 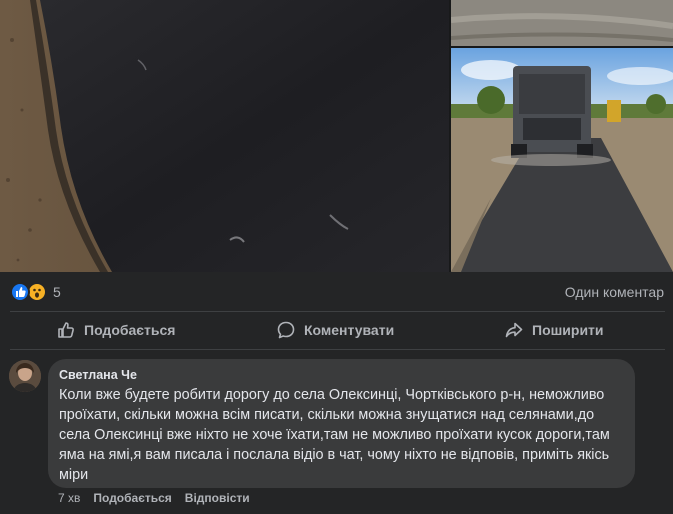 What do you see at coordinates (341, 375) in the screenshot?
I see `comment-author: Светлана Че` at bounding box center [341, 375].